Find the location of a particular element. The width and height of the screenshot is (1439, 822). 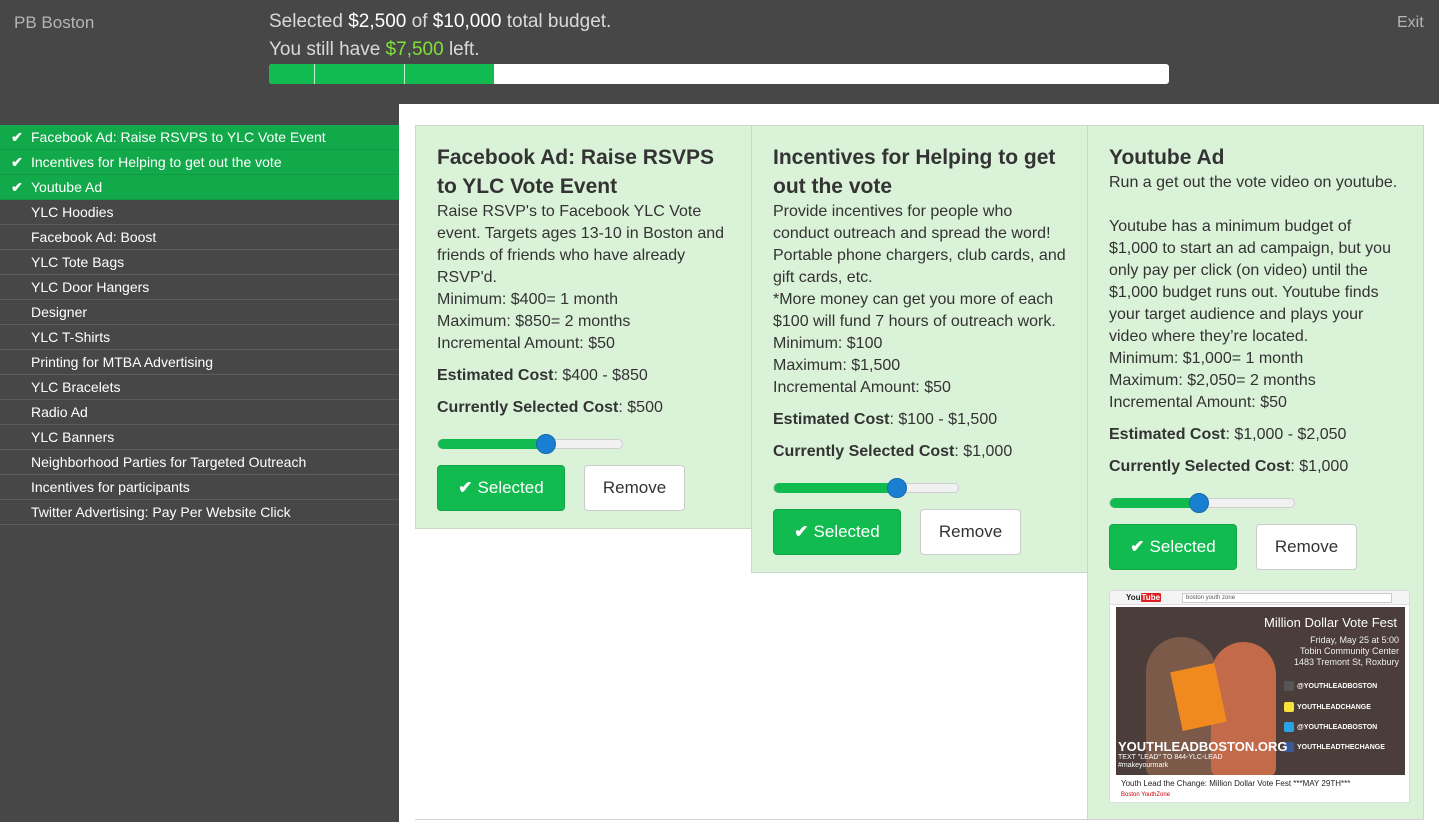

current-cost: Currently Selected Cost: $500 is located at coordinates (550, 407).